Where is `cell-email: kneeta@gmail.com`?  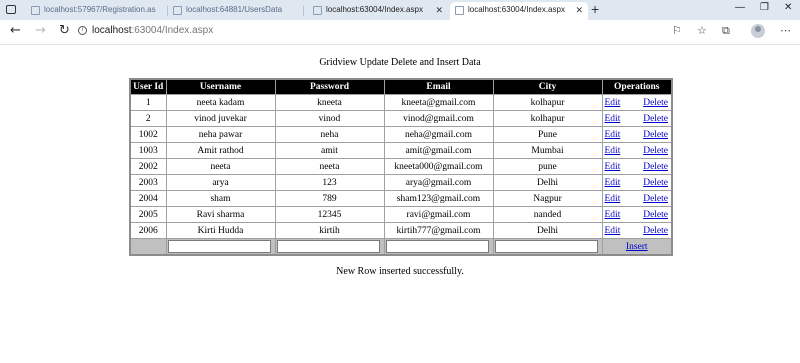 cell-email: kneeta@gmail.com is located at coordinates (438, 102).